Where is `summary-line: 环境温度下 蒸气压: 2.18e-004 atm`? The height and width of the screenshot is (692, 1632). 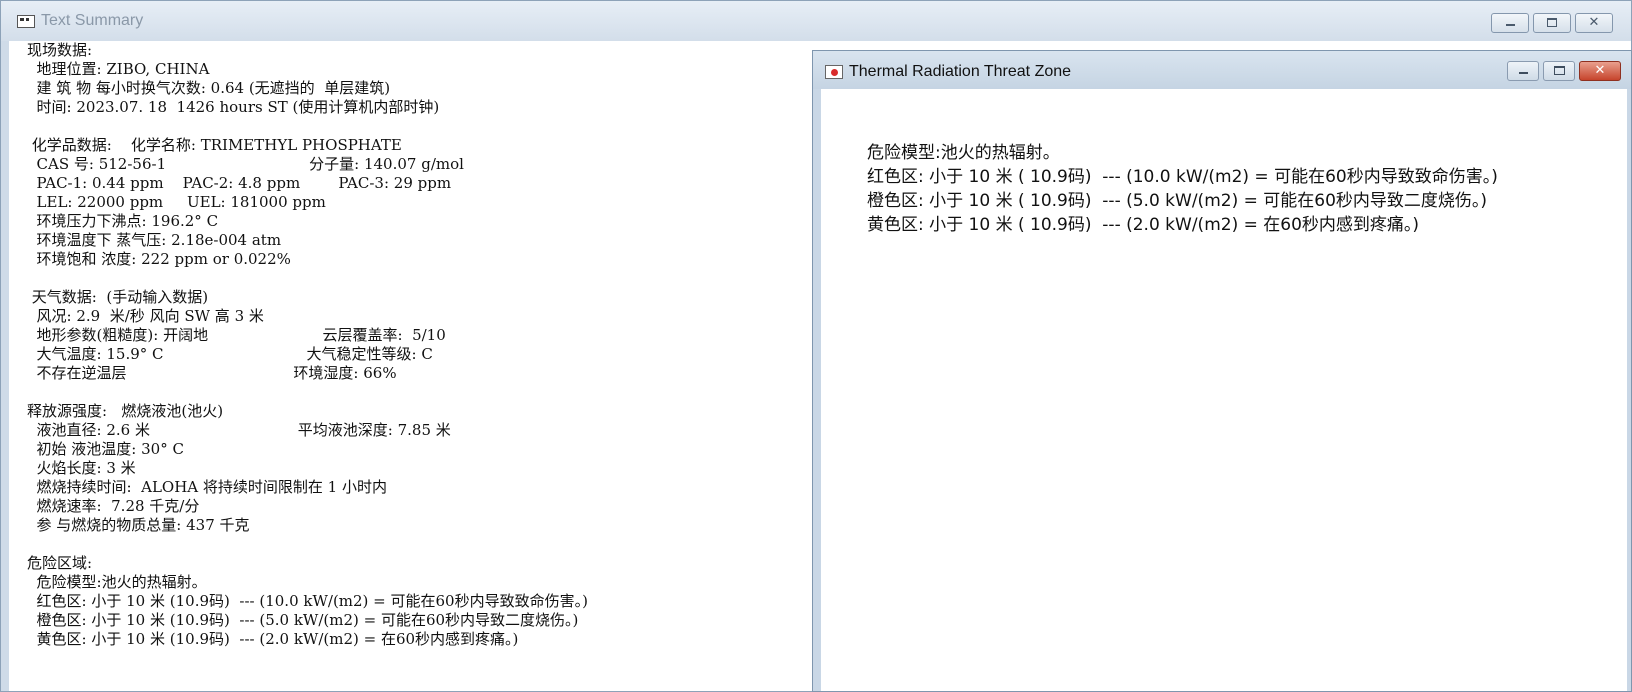
summary-line: 环境温度下 蒸气压: 2.18e-004 atm is located at coordinates (154, 240).